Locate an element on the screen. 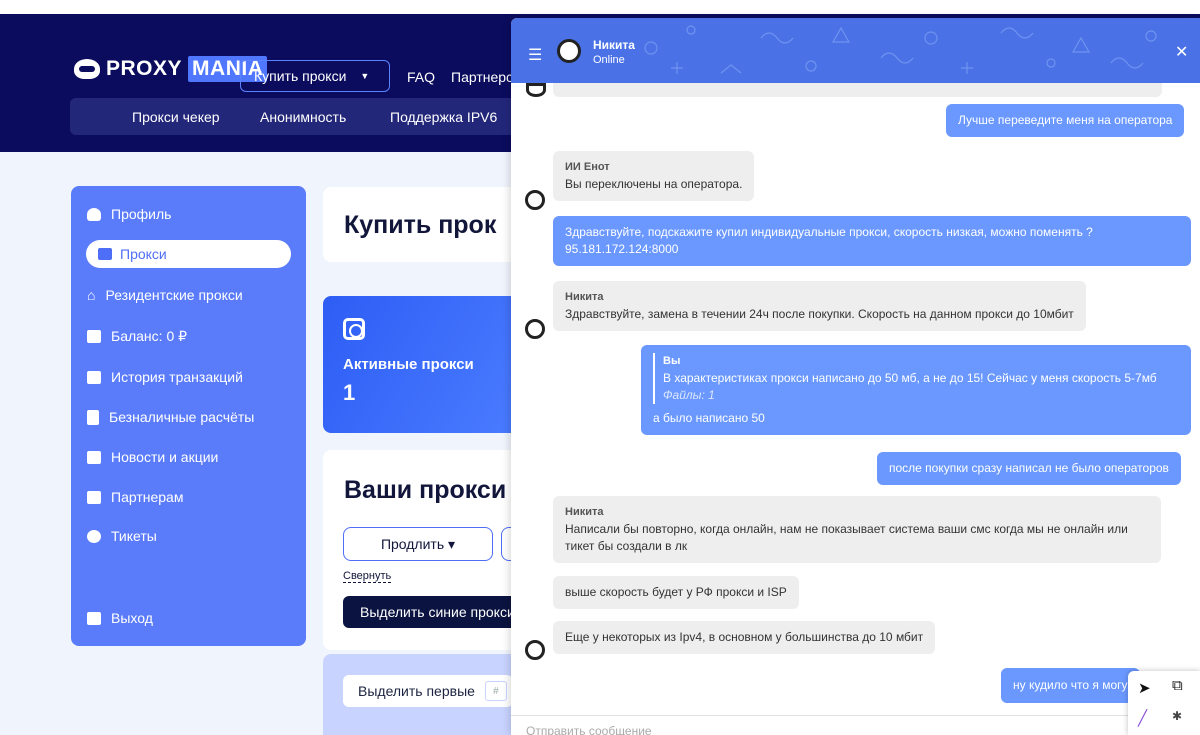 Image resolution: width=1200 pixels, height=735 pixels. sidebar-item-partners: Партнерам is located at coordinates (135, 497).